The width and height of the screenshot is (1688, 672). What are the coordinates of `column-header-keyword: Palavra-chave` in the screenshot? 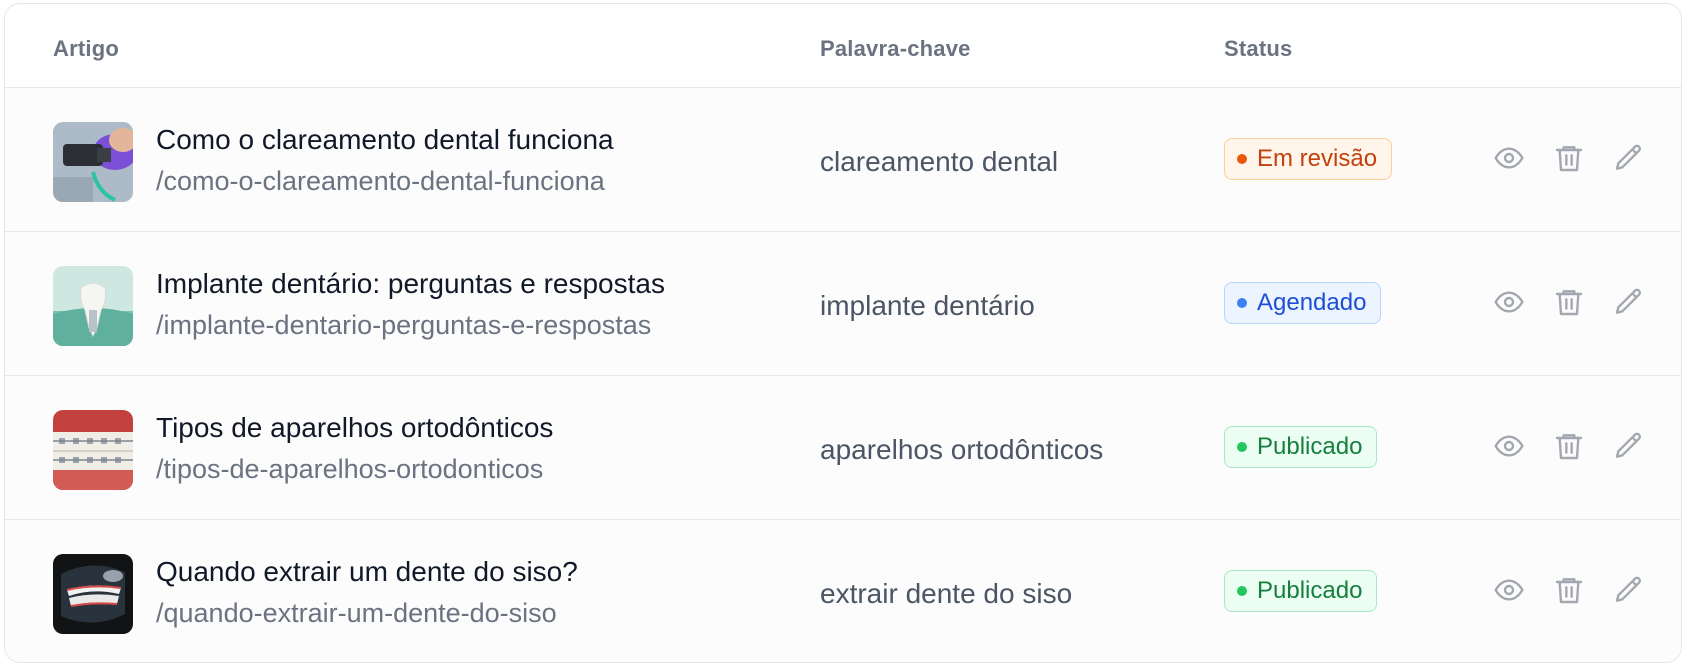 It's located at (895, 49).